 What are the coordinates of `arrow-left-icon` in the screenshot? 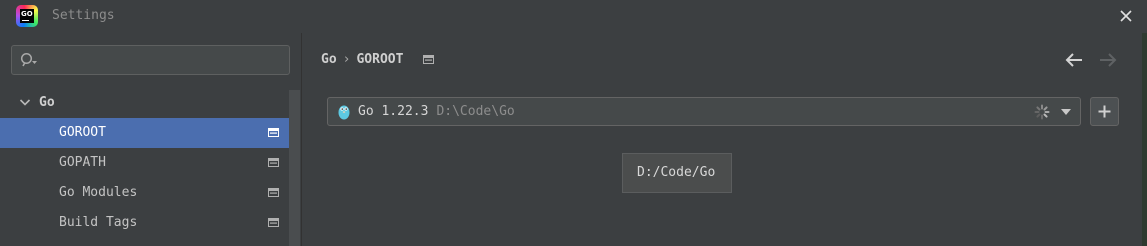 It's located at (1074, 60).